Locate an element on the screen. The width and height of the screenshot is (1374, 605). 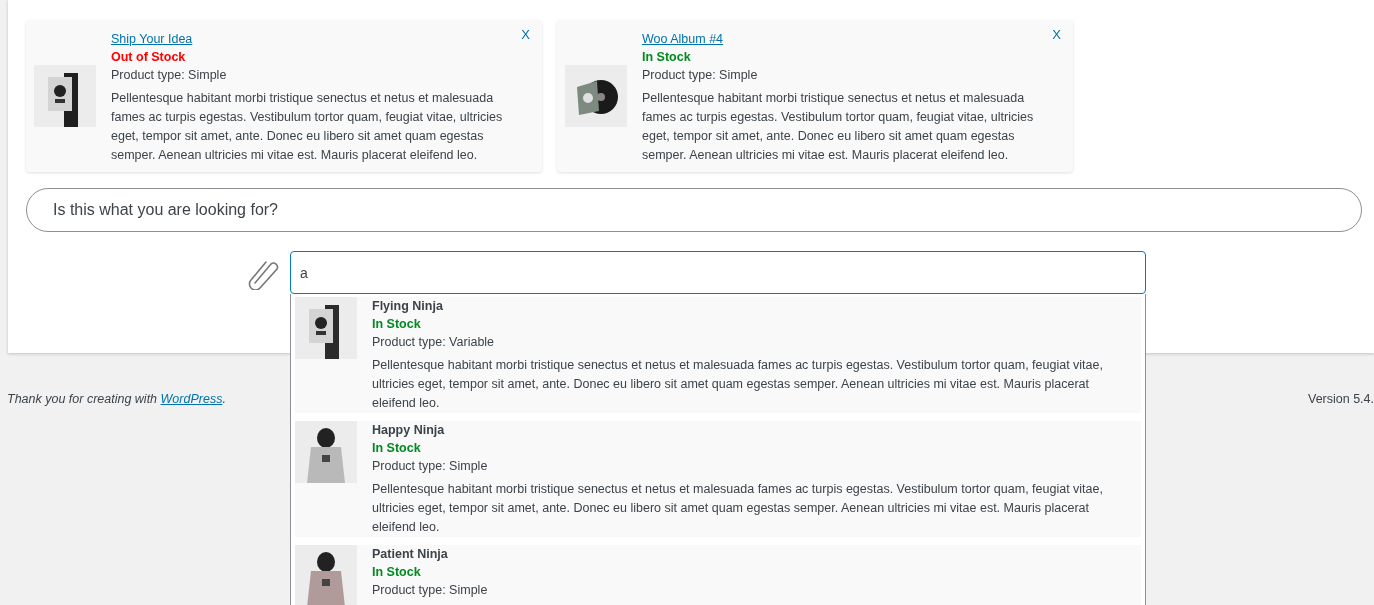
product-link: Ship Your Idea is located at coordinates (312, 39).